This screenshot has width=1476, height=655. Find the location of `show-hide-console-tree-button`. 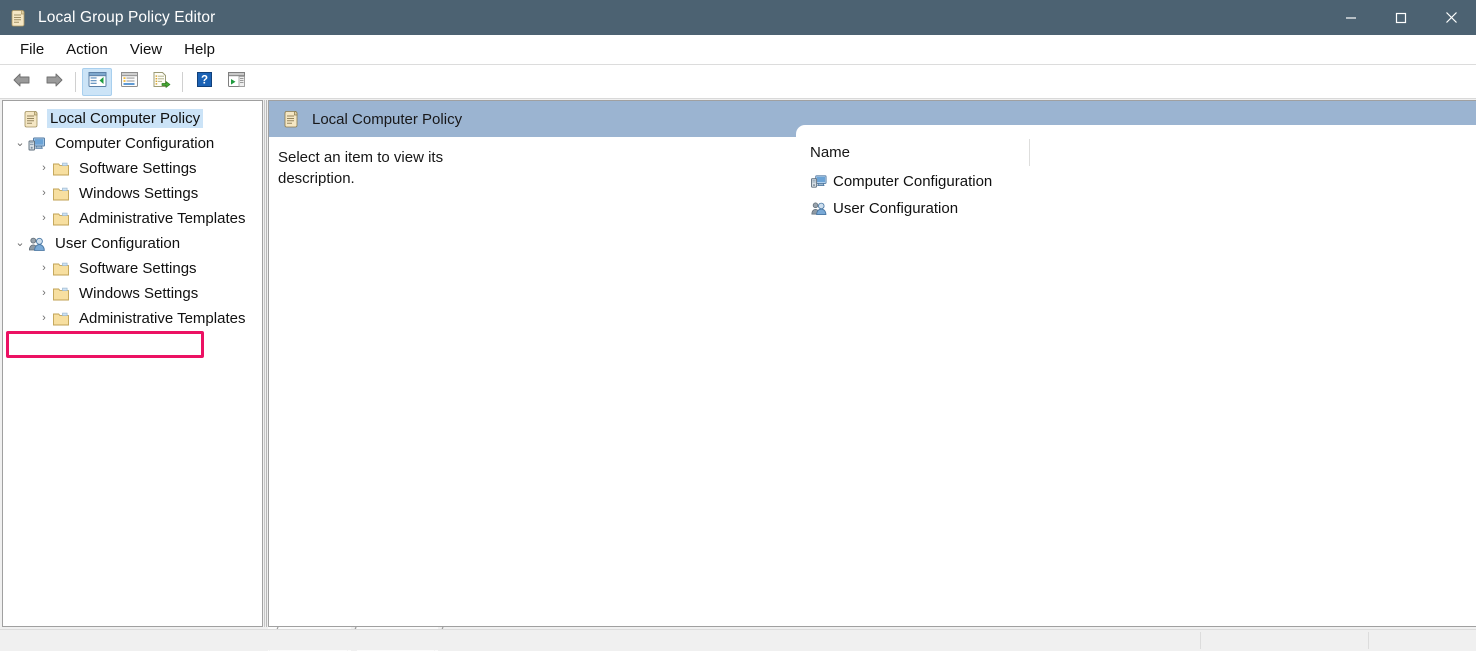

show-hide-console-tree-button is located at coordinates (97, 81).